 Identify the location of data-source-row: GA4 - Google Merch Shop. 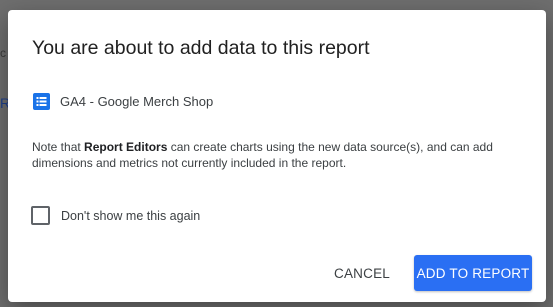
(123, 101).